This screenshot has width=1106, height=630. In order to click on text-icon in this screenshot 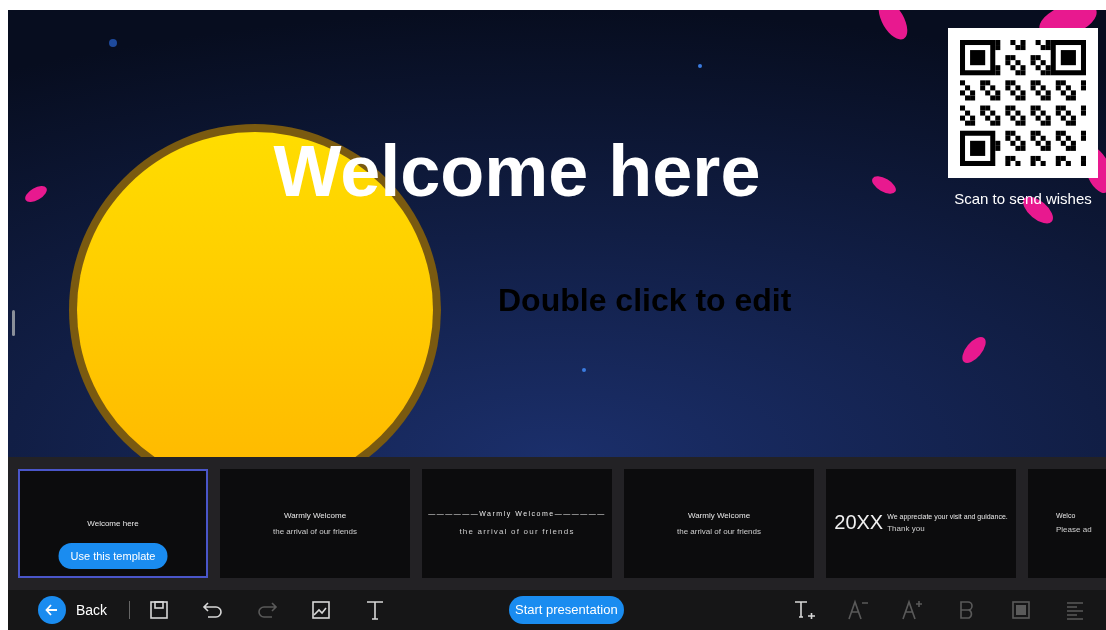, I will do `click(375, 610)`.